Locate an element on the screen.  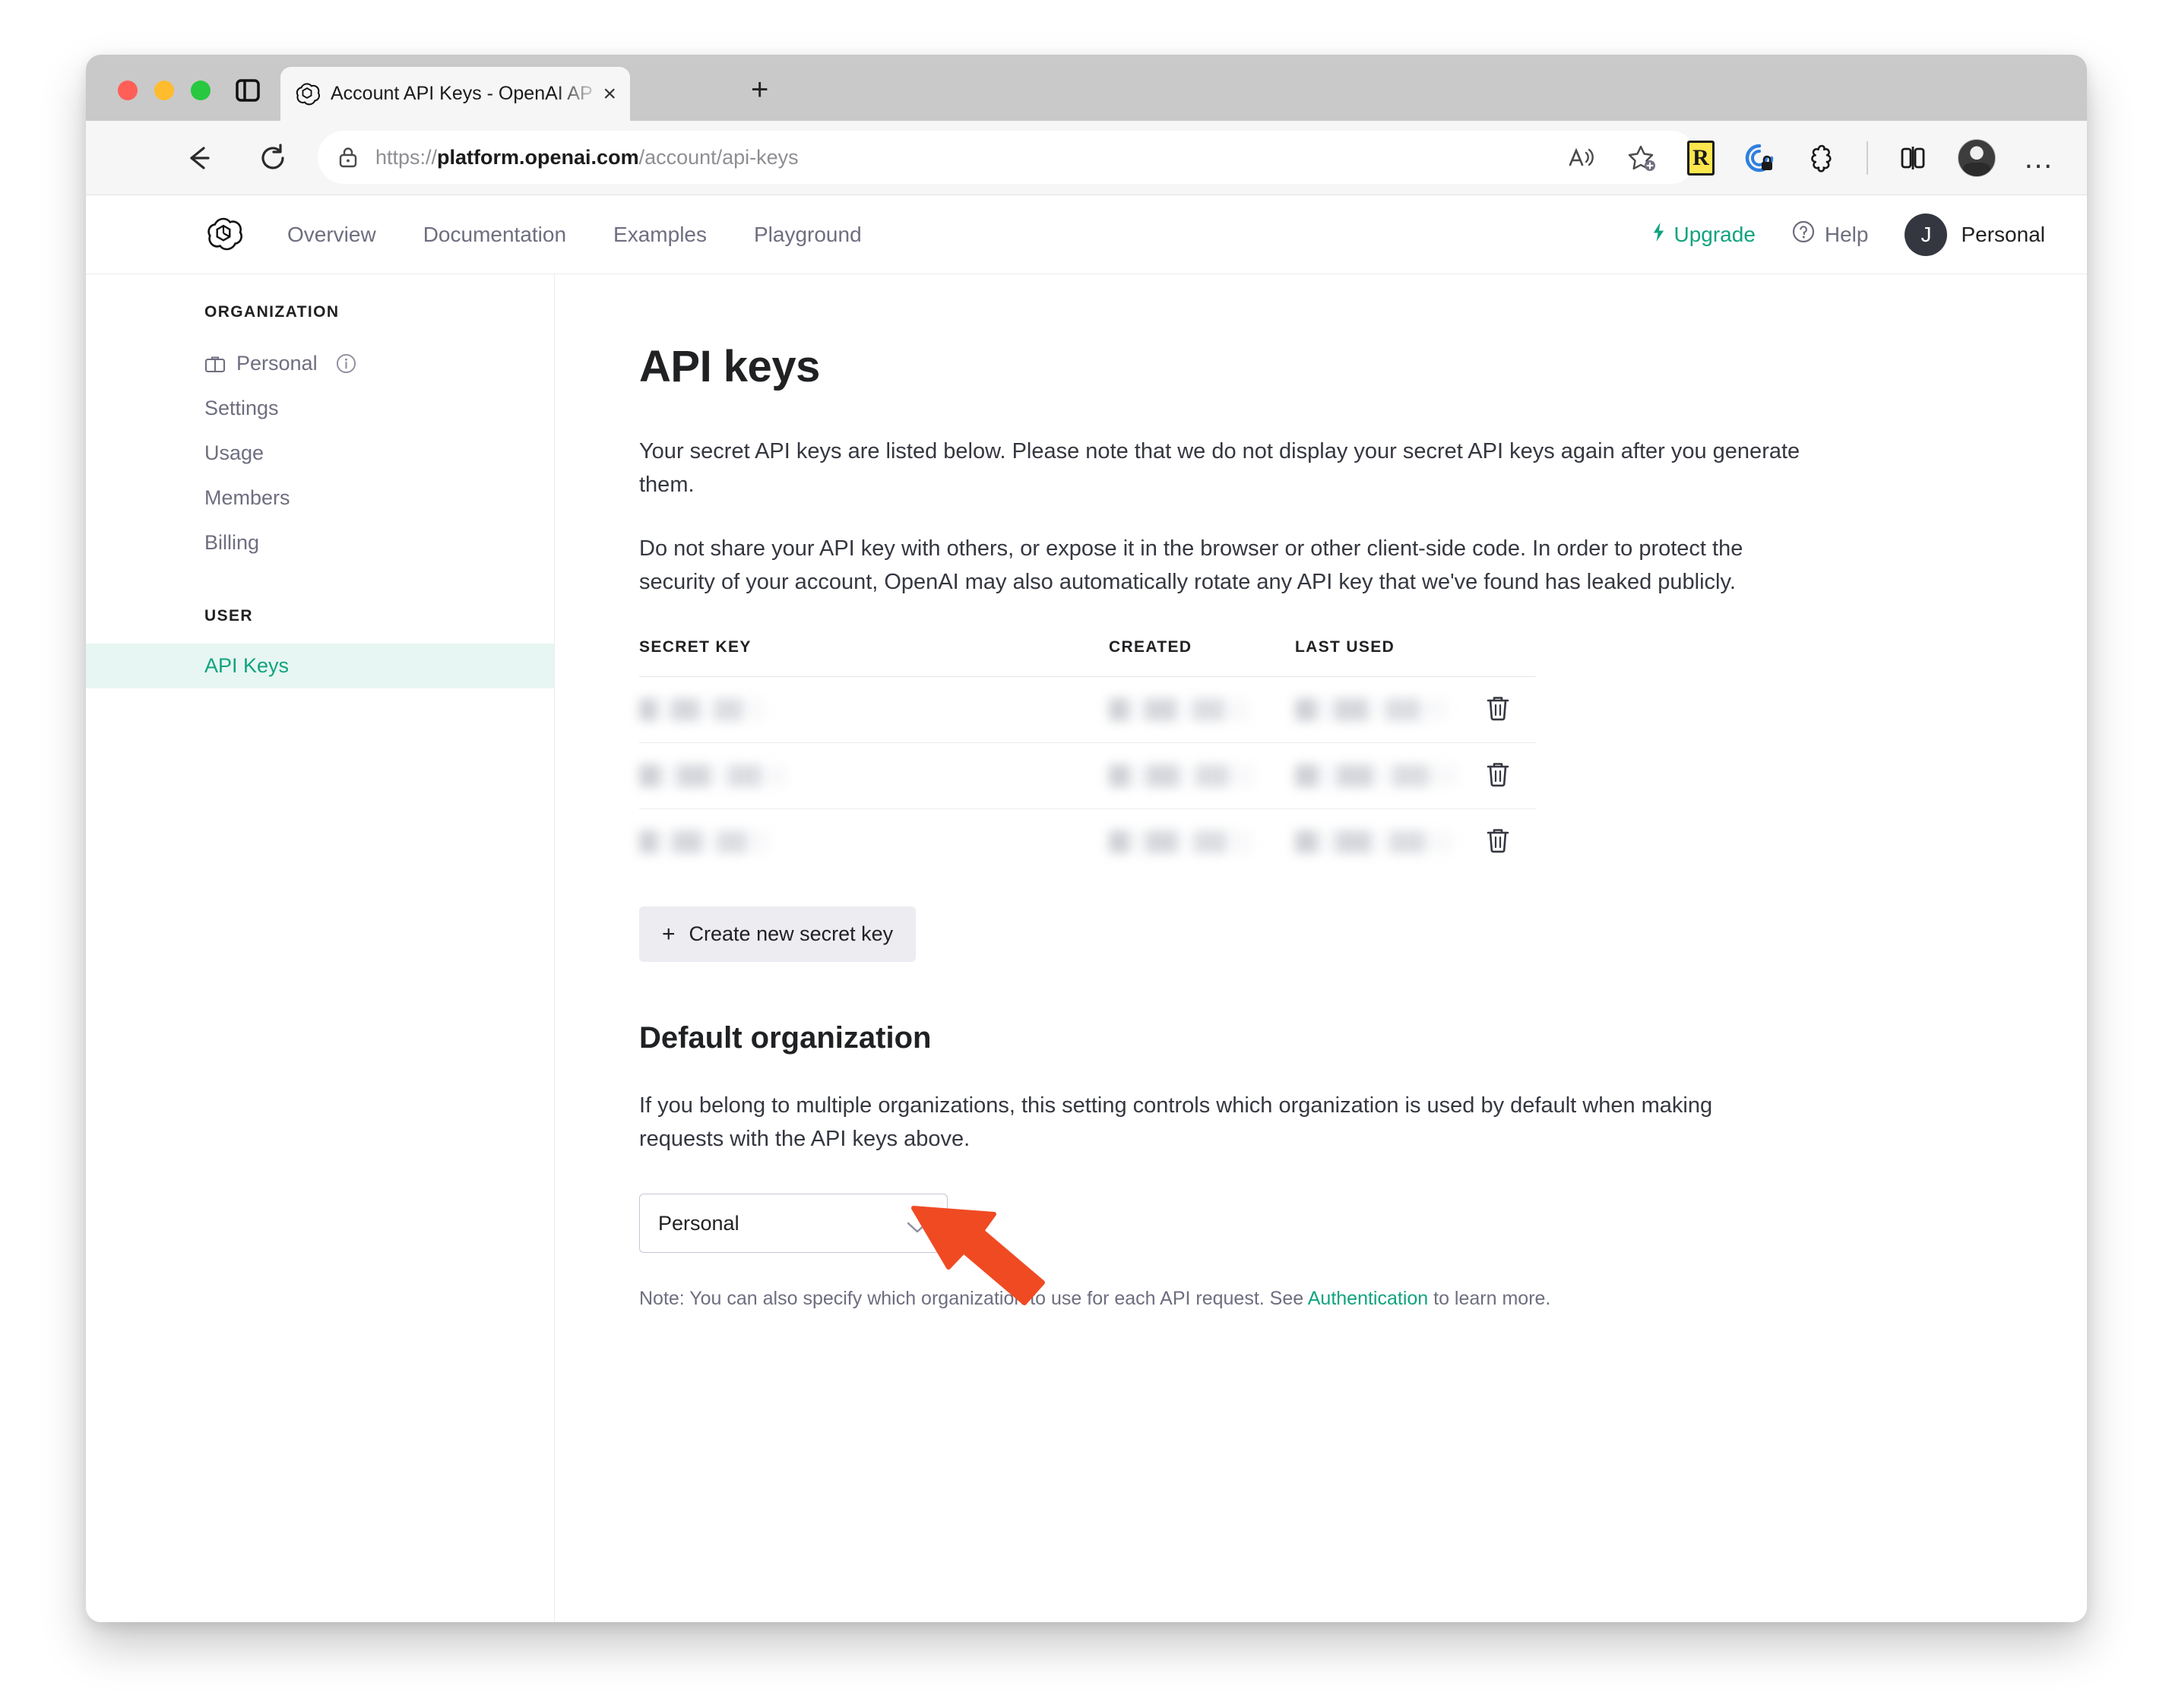
url-path: /account/api-keys is located at coordinates (718, 157).